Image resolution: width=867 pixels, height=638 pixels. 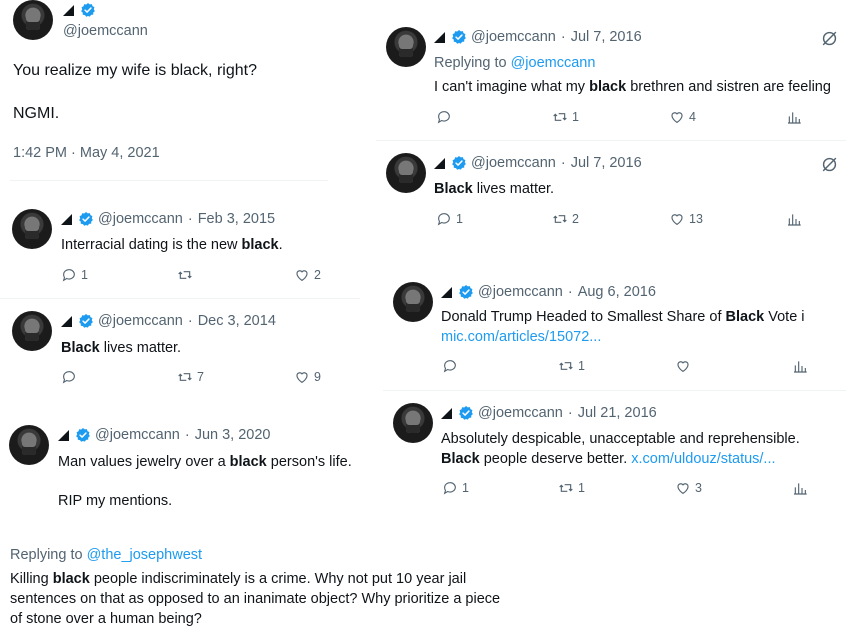 I want to click on like-button: 4, so click(x=682, y=117).